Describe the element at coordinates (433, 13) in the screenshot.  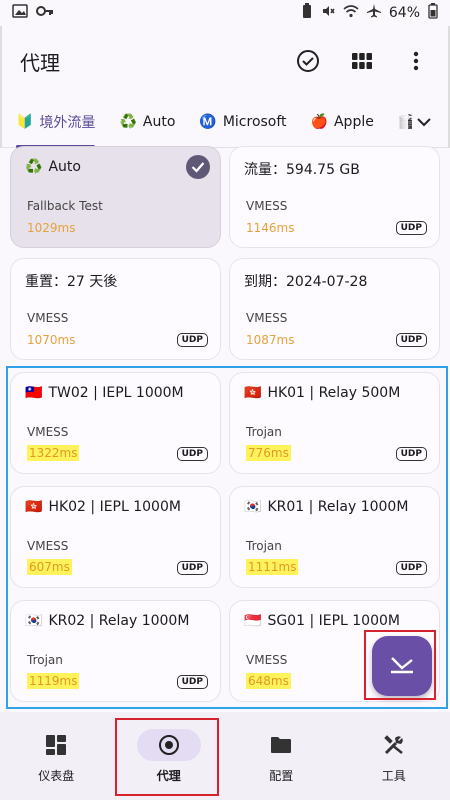
I see `battery-icon` at that location.